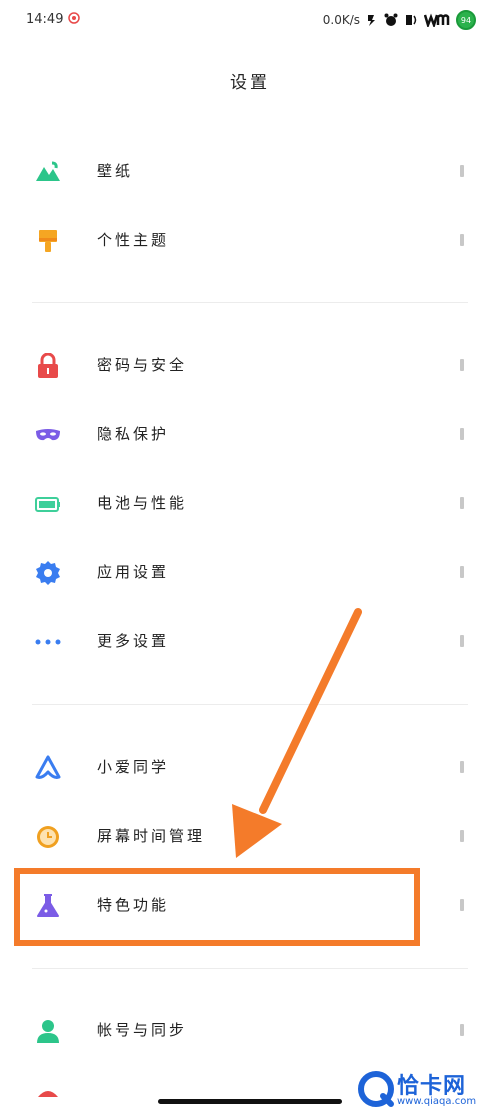 This screenshot has width=500, height=1111. What do you see at coordinates (250, 767) in the screenshot?
I see `settings-item-xiaoai: 小爱同学` at bounding box center [250, 767].